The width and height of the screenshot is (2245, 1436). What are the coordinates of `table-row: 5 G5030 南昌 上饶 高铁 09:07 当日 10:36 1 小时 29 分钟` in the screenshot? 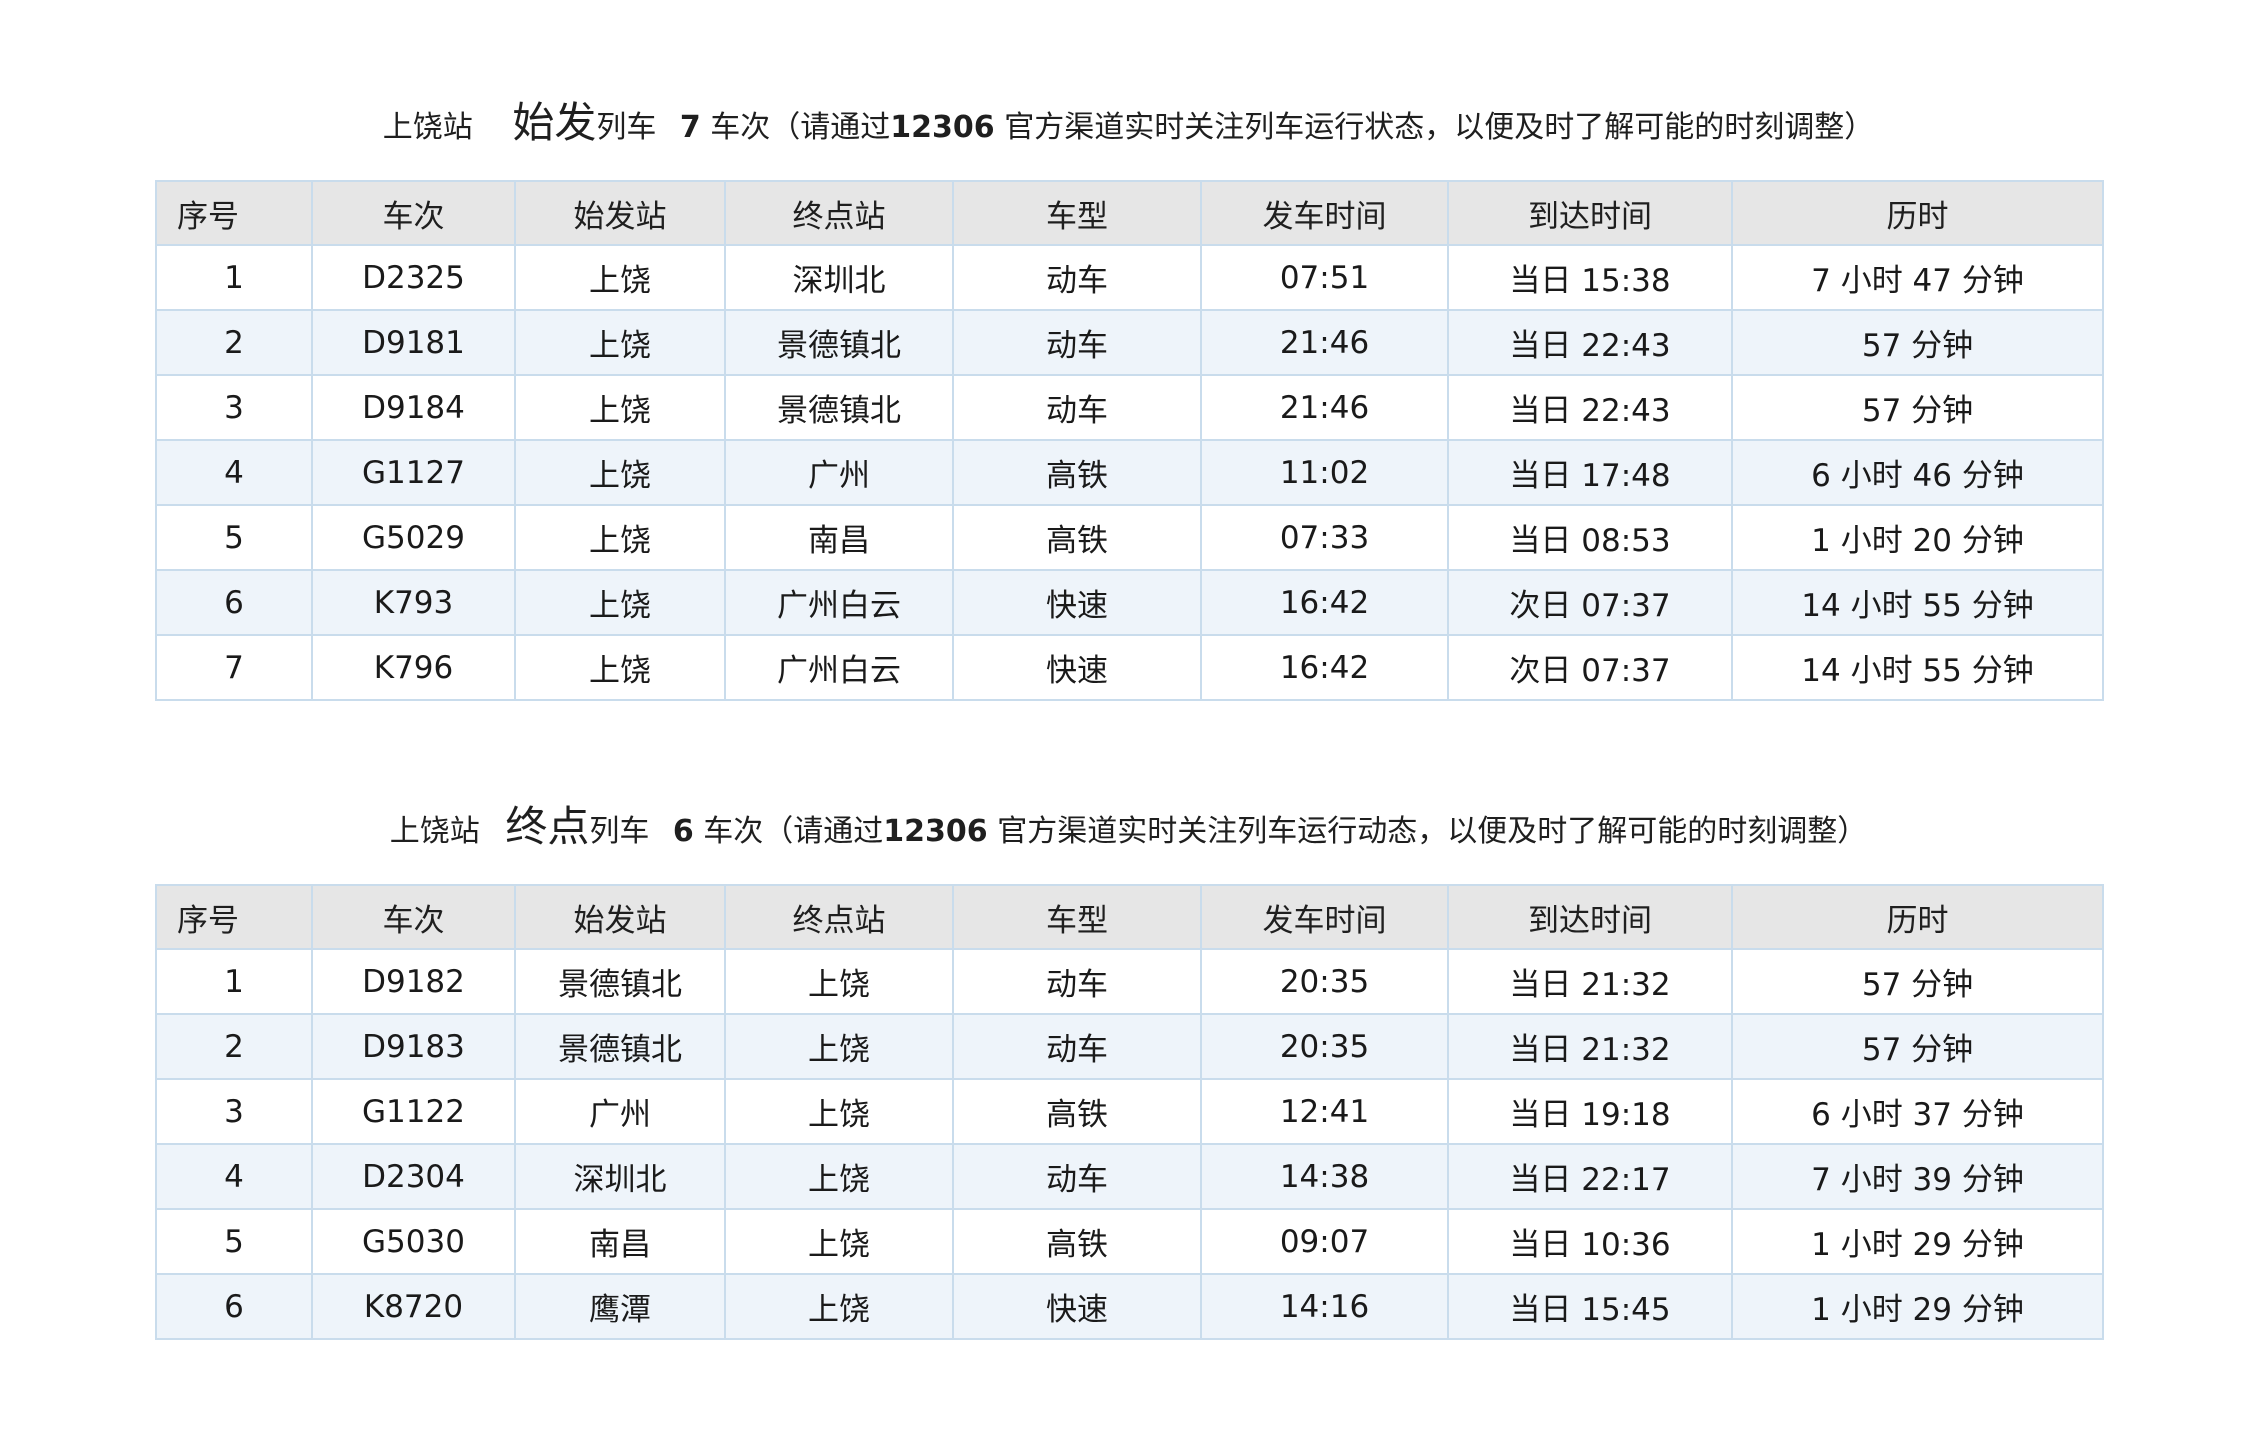 It's located at (1129, 1241).